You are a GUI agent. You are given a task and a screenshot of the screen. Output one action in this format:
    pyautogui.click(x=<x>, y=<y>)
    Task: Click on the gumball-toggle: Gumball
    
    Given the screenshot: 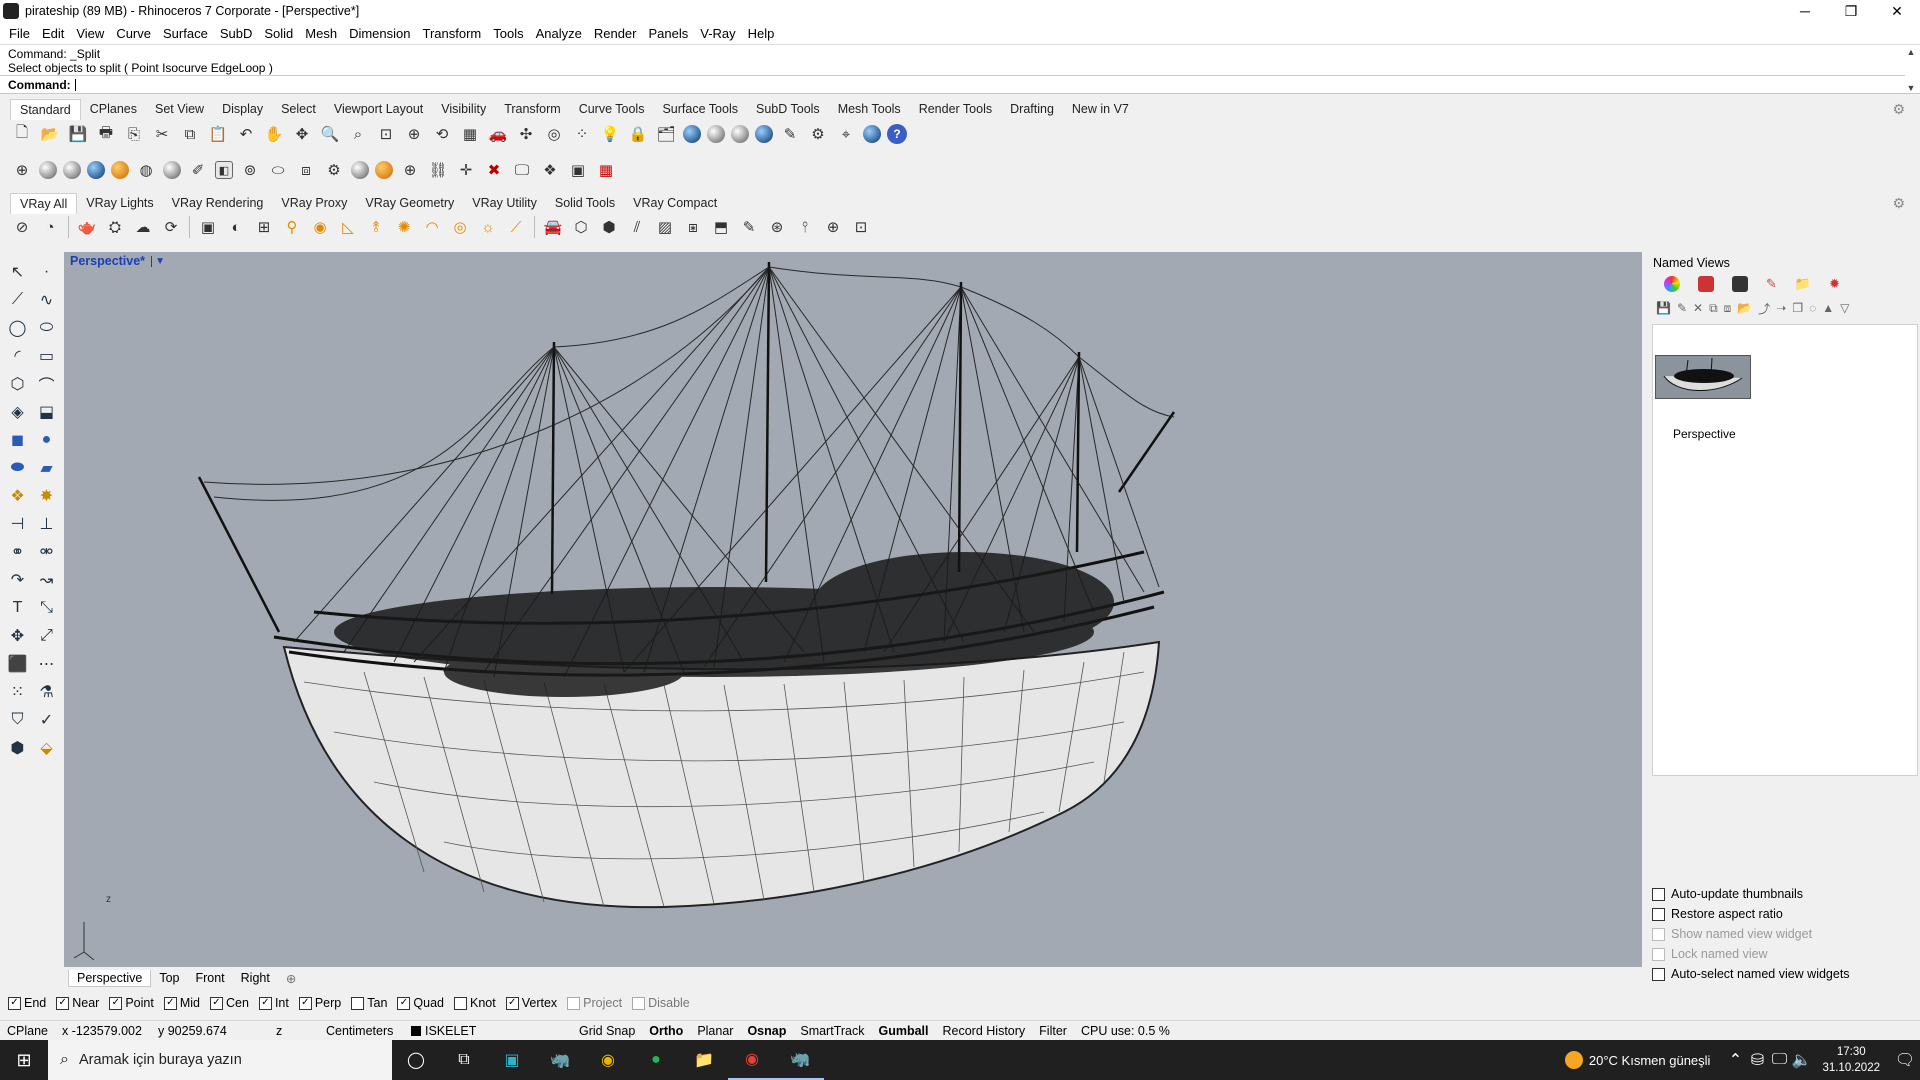 What is the action you would take?
    pyautogui.click(x=903, y=1031)
    